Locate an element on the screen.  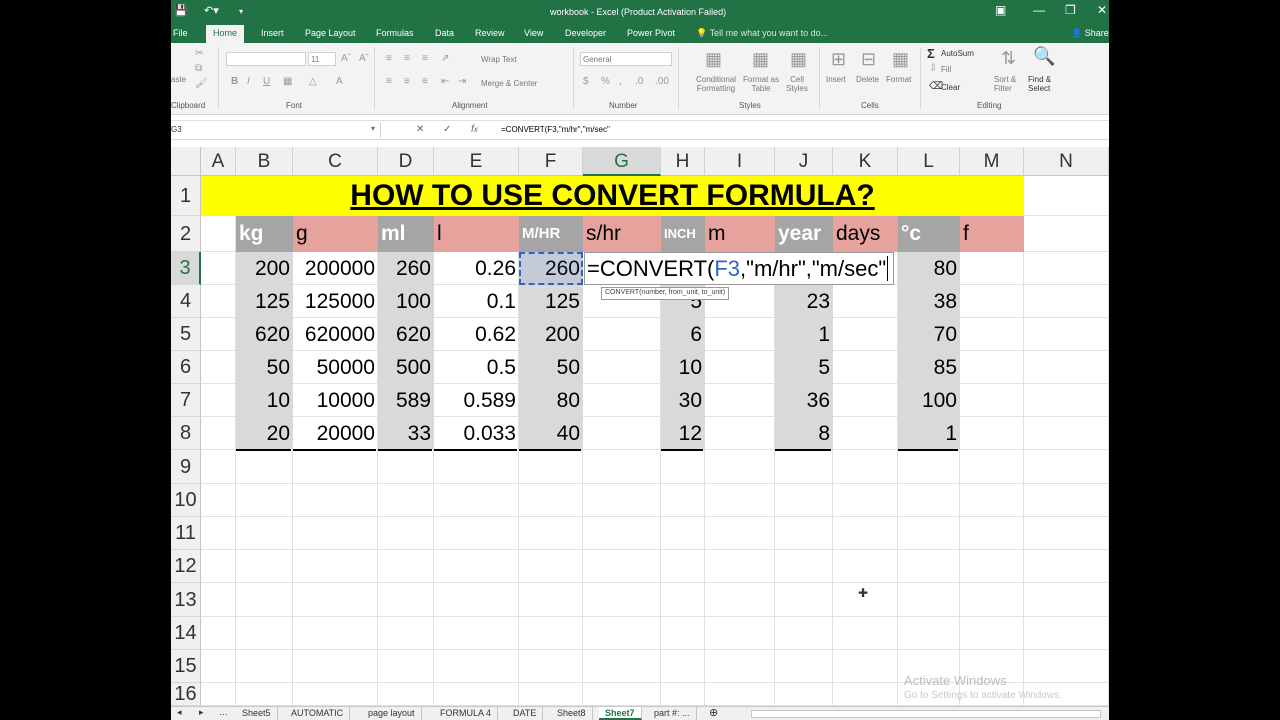
cancel-icon: ✕ is located at coordinates (420, 129).